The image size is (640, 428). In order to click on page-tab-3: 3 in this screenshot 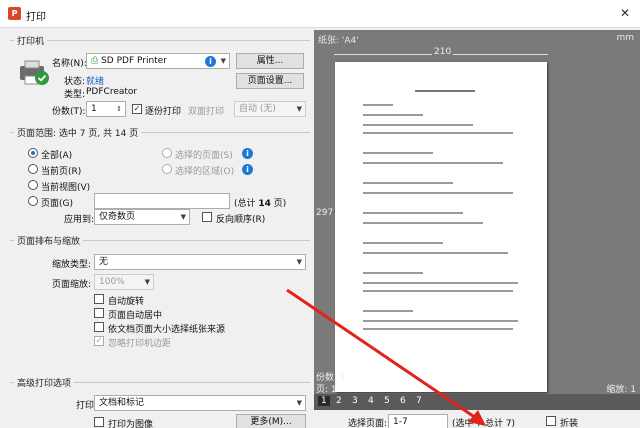, I will do `click(355, 401)`.